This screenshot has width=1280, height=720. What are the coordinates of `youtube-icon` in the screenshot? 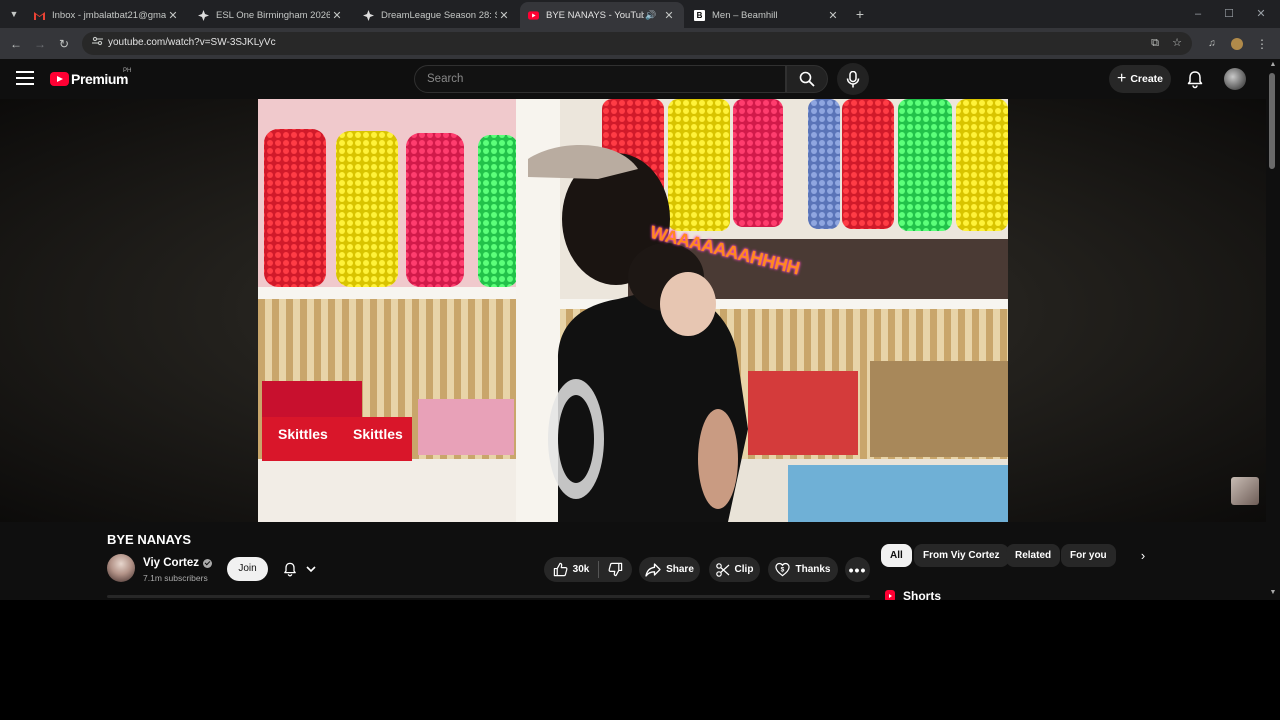 It's located at (533, 15).